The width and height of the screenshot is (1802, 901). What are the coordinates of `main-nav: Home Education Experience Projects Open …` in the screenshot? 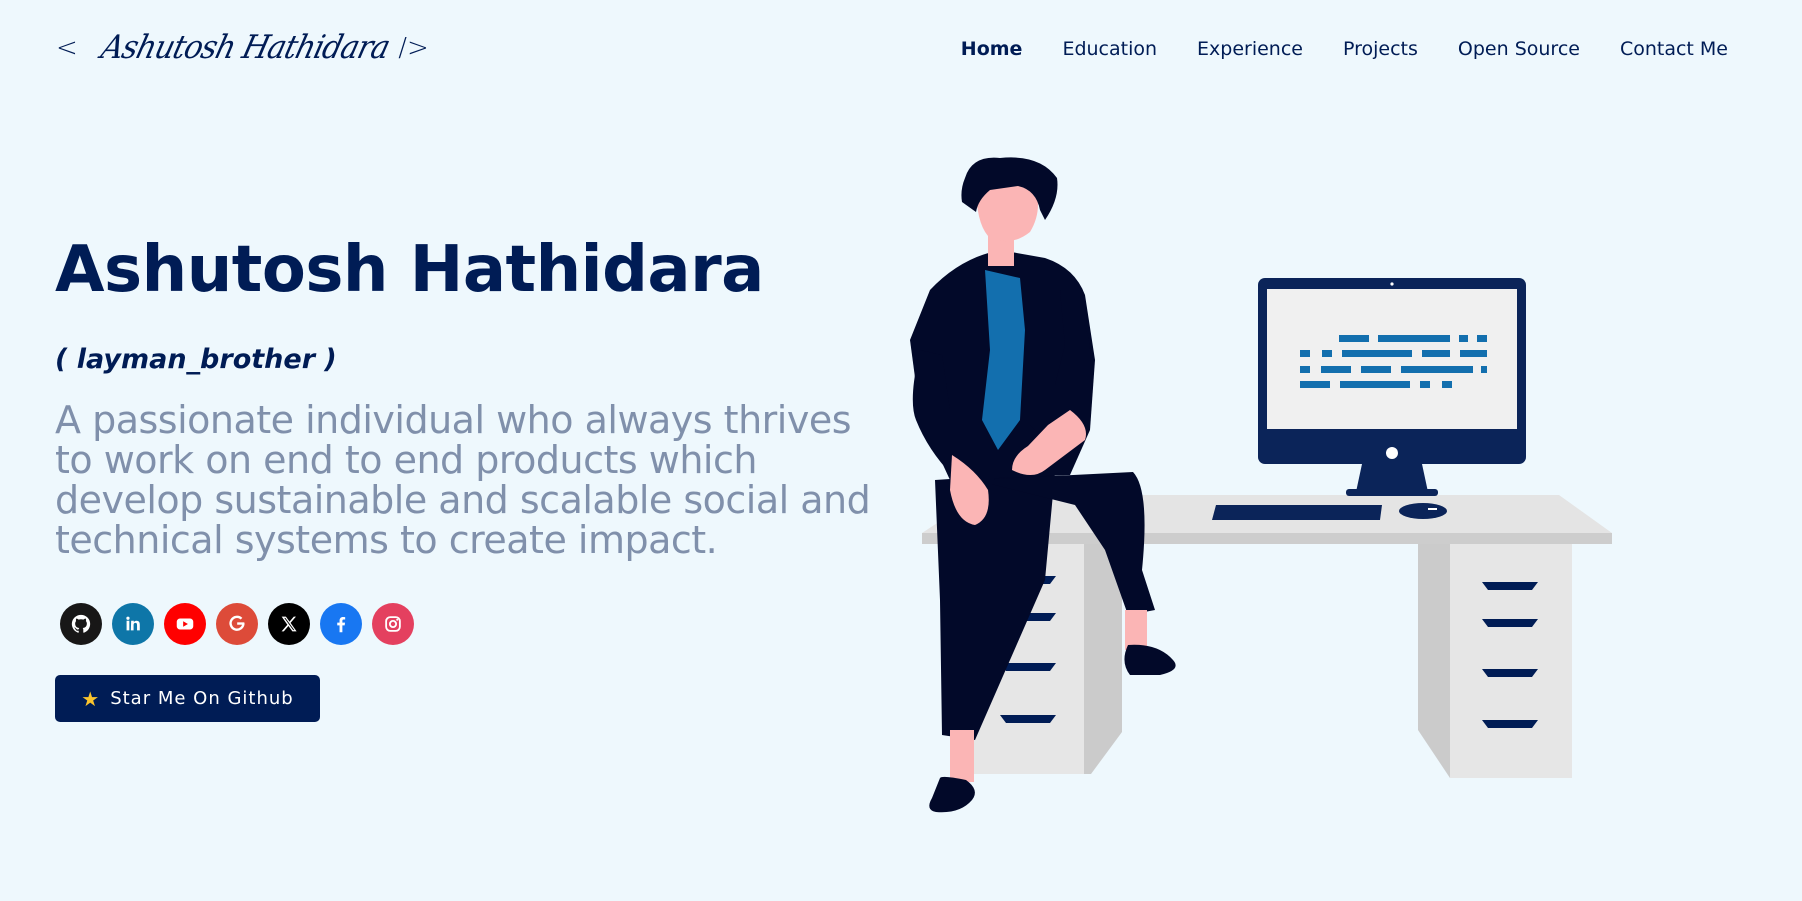 It's located at (1344, 49).